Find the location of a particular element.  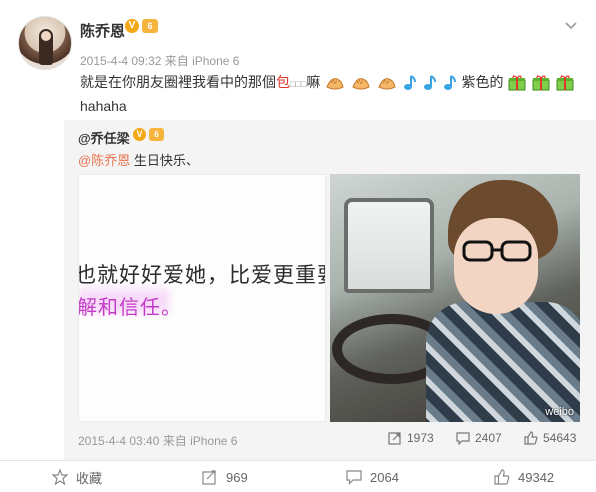

repost-count: 969 is located at coordinates (237, 477).